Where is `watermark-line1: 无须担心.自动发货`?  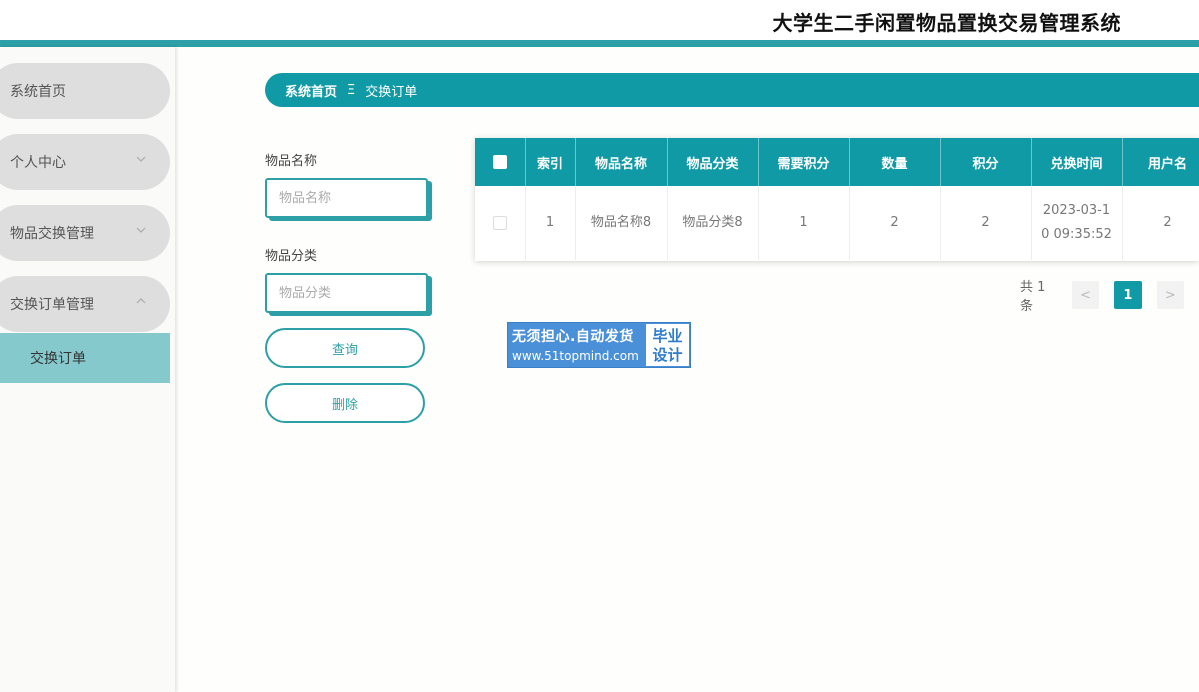 watermark-line1: 无须担心.自动发货 is located at coordinates (573, 337).